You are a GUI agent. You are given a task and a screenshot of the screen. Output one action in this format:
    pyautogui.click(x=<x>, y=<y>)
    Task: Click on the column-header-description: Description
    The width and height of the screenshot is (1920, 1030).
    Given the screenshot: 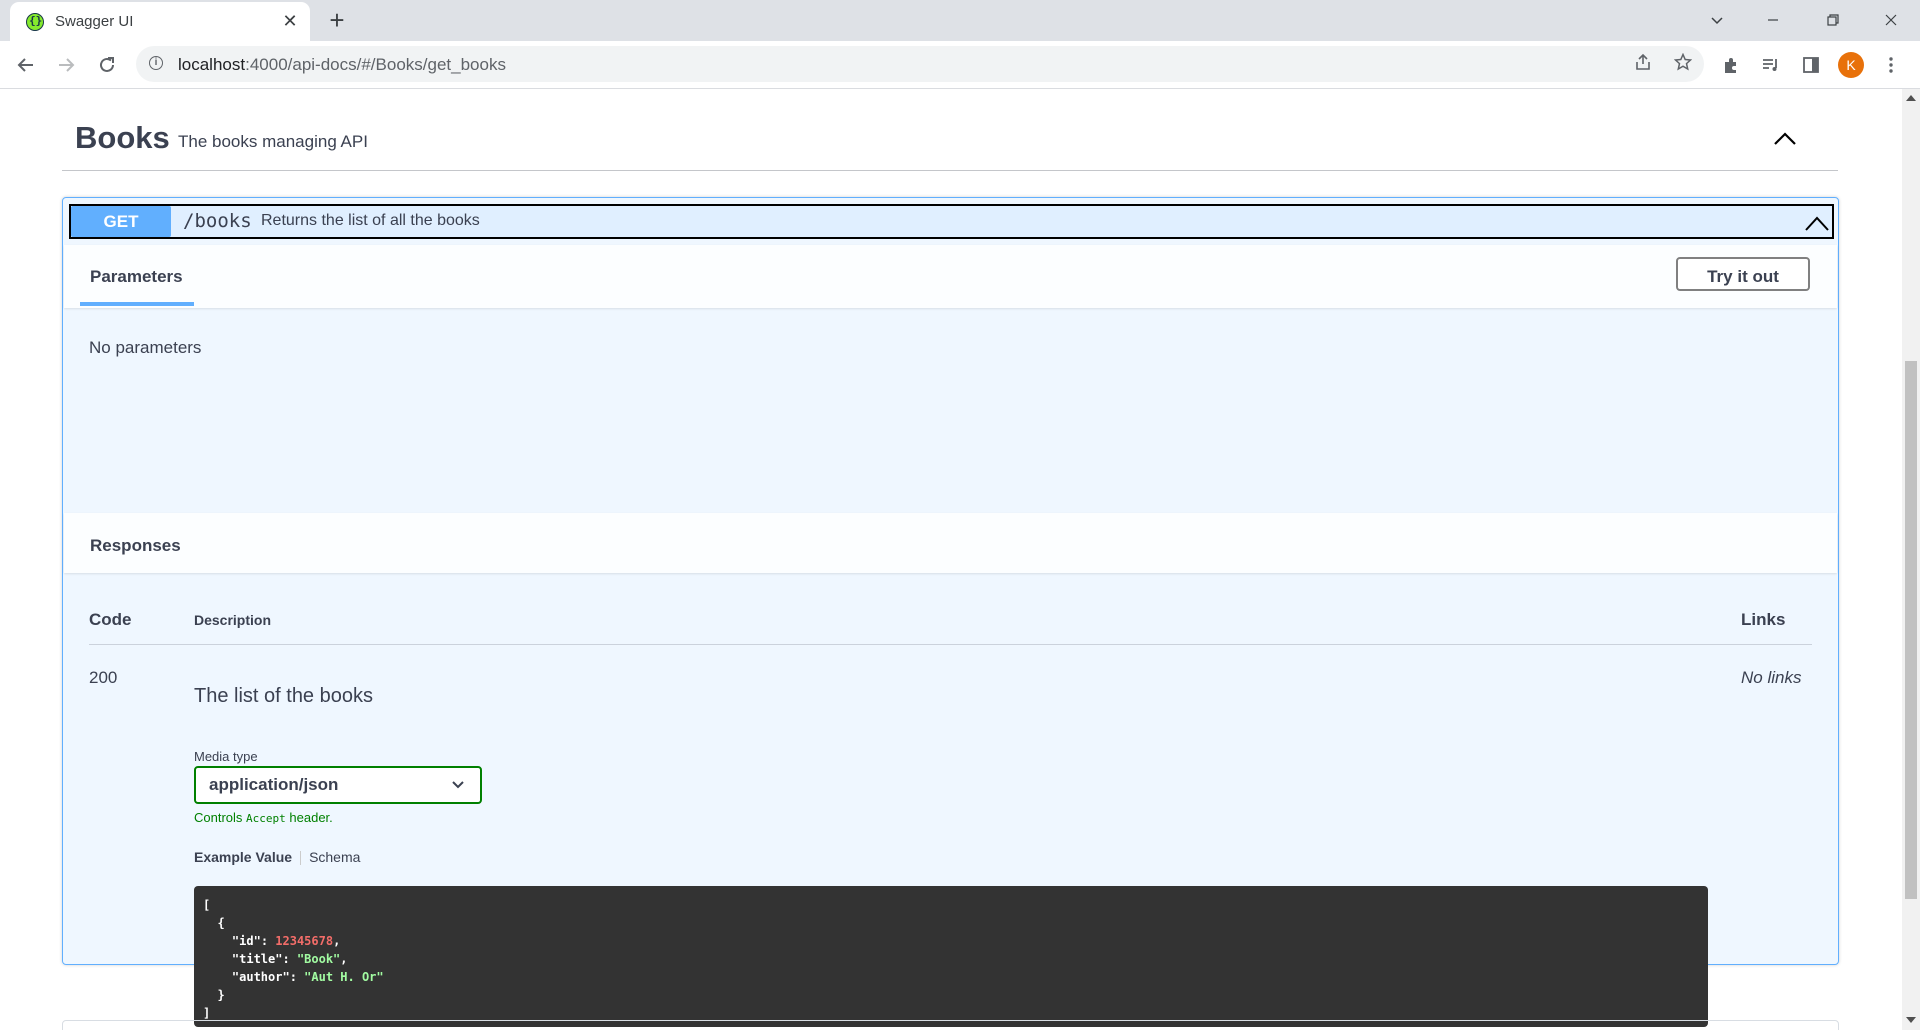 What is the action you would take?
    pyautogui.click(x=233, y=620)
    